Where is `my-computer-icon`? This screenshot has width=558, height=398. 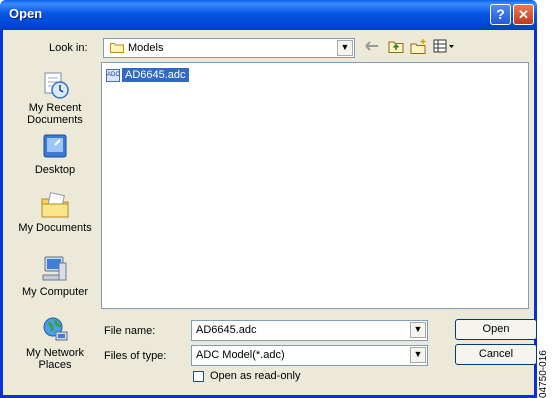 my-computer-icon is located at coordinates (55, 269).